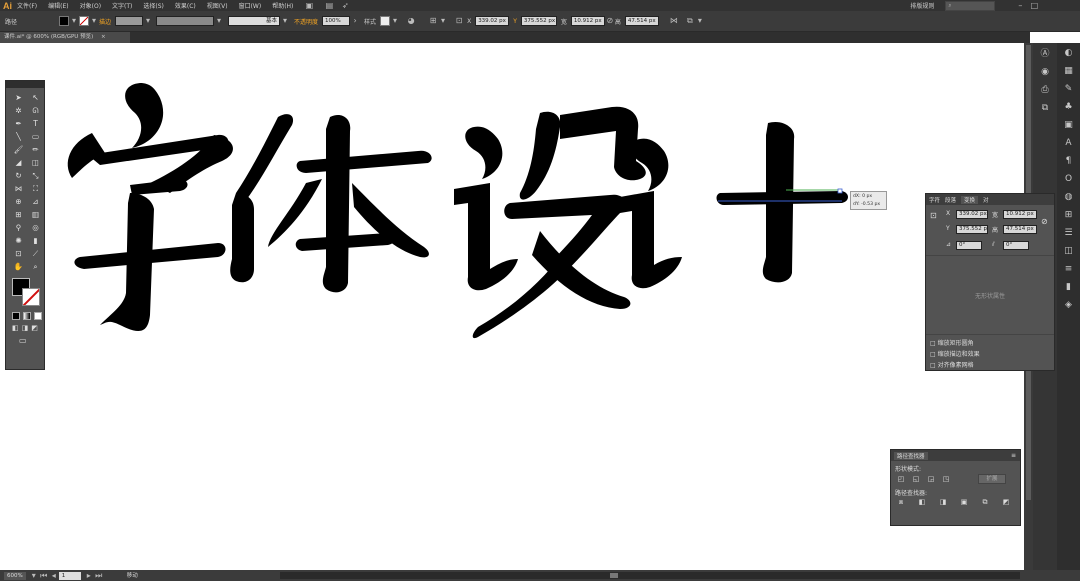 The height and width of the screenshot is (581, 1080). Describe the element at coordinates (44, 576) in the screenshot. I see `first-artboard-icon: ⏮` at that location.